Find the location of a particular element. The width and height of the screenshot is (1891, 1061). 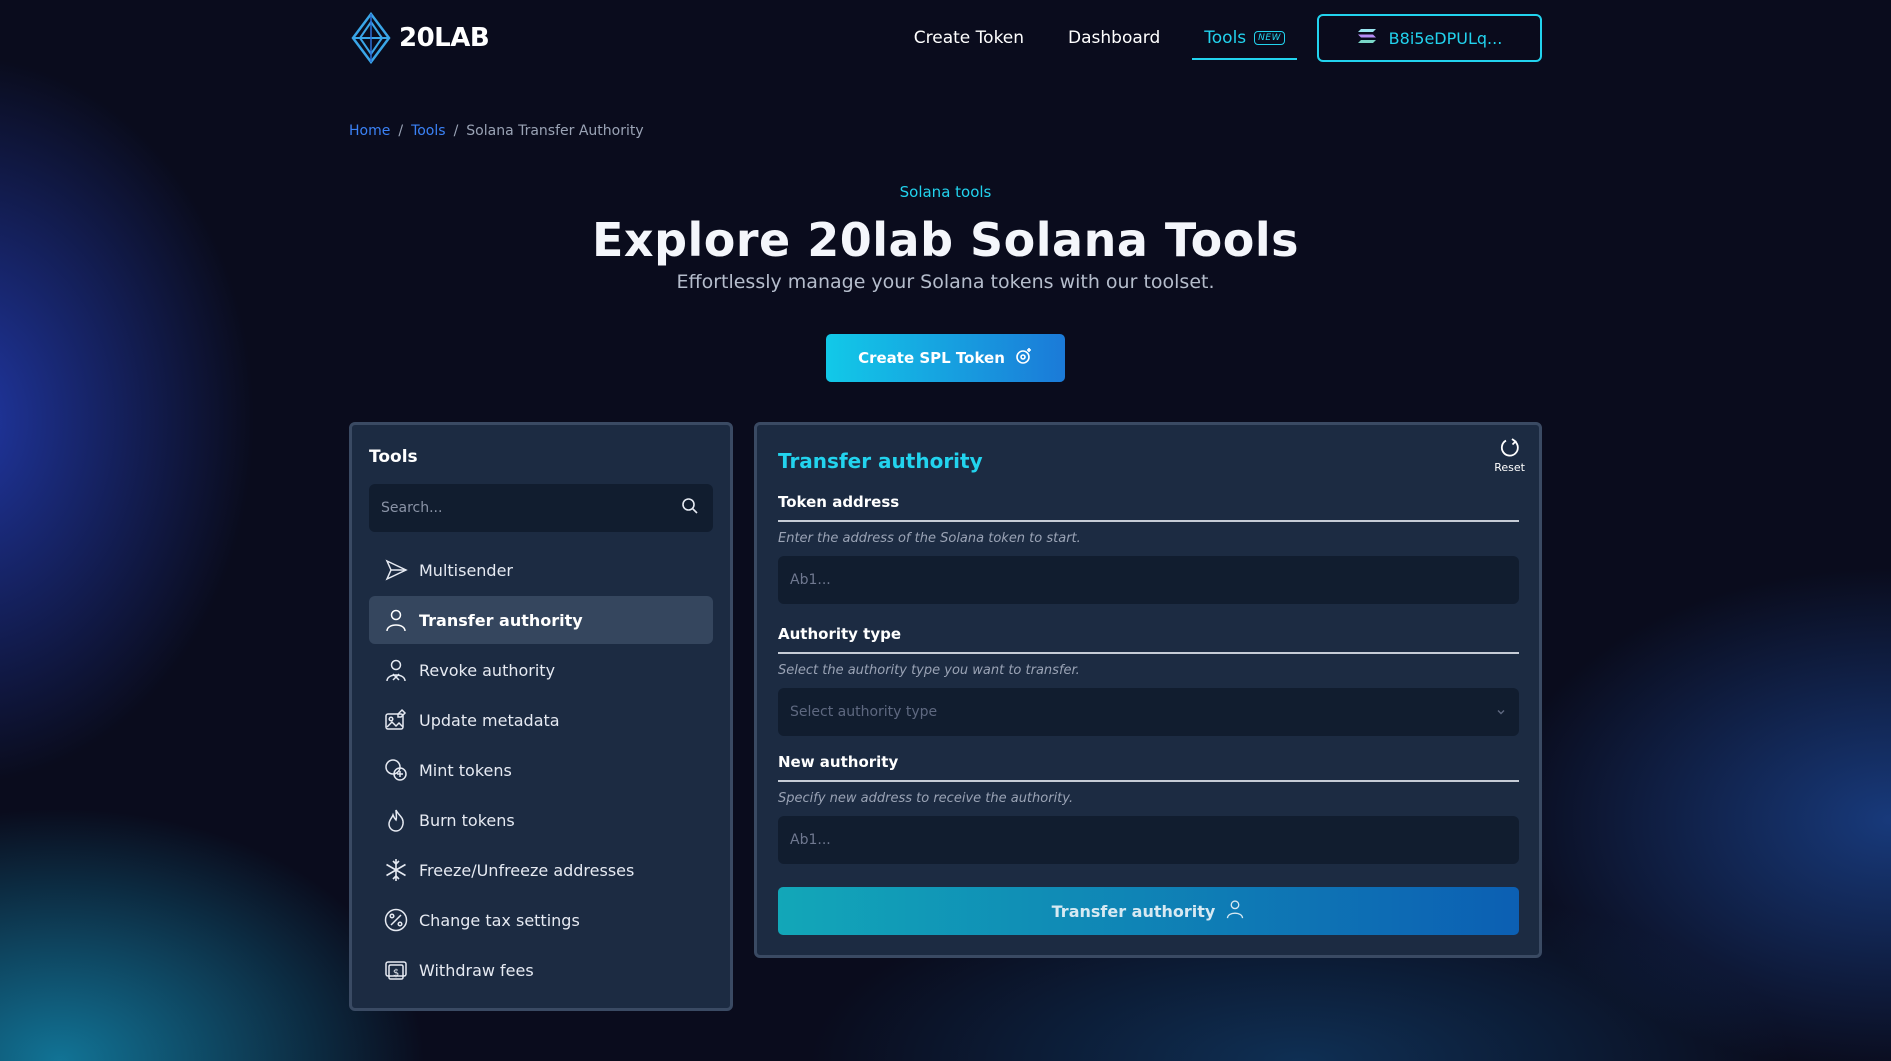

token-address-input-wrap is located at coordinates (1148, 580).